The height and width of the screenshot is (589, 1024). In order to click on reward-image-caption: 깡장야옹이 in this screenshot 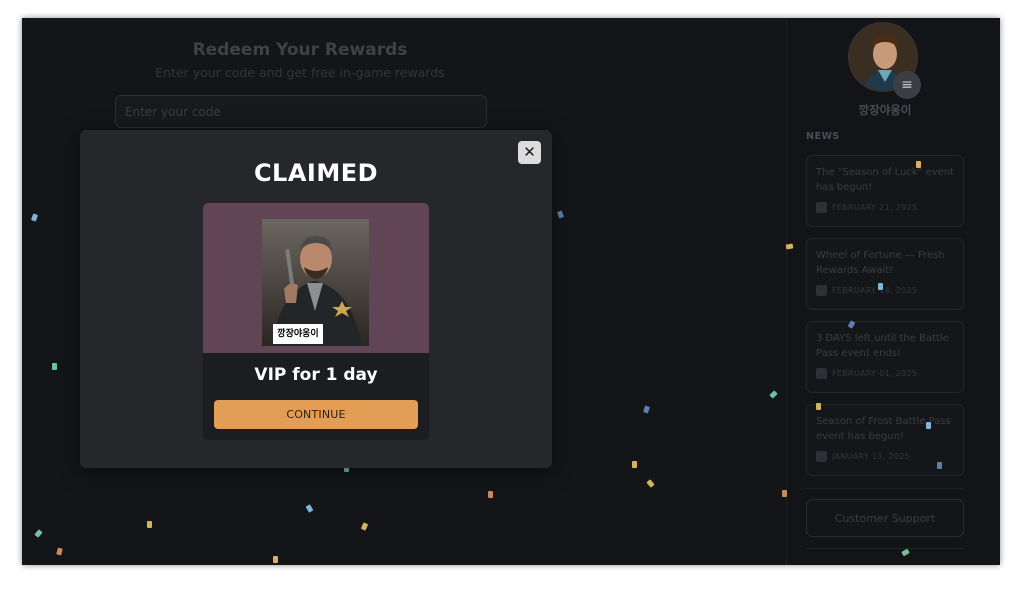, I will do `click(298, 334)`.